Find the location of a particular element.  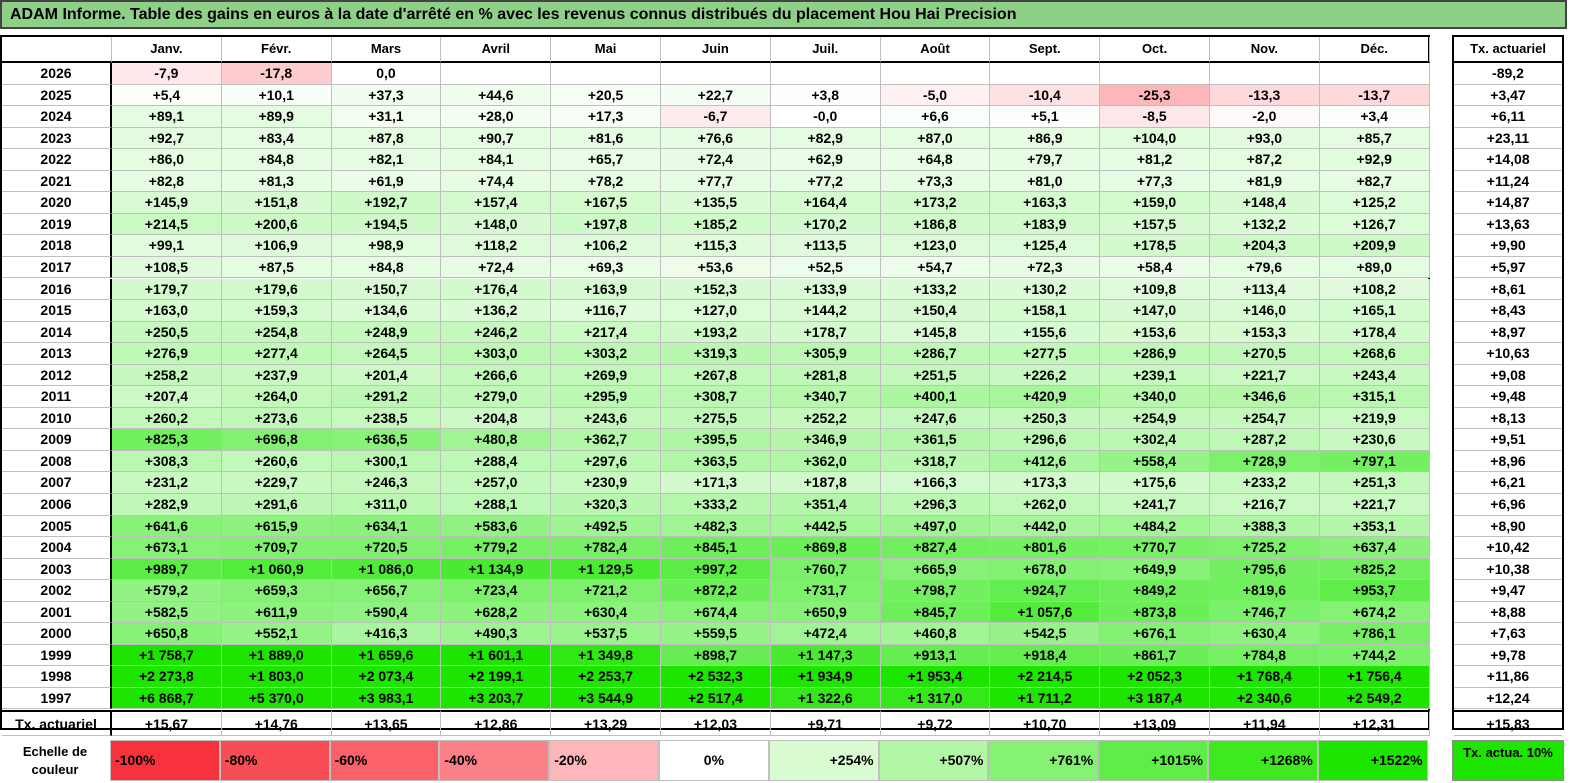

table-cell: +187,8 is located at coordinates (825, 483).